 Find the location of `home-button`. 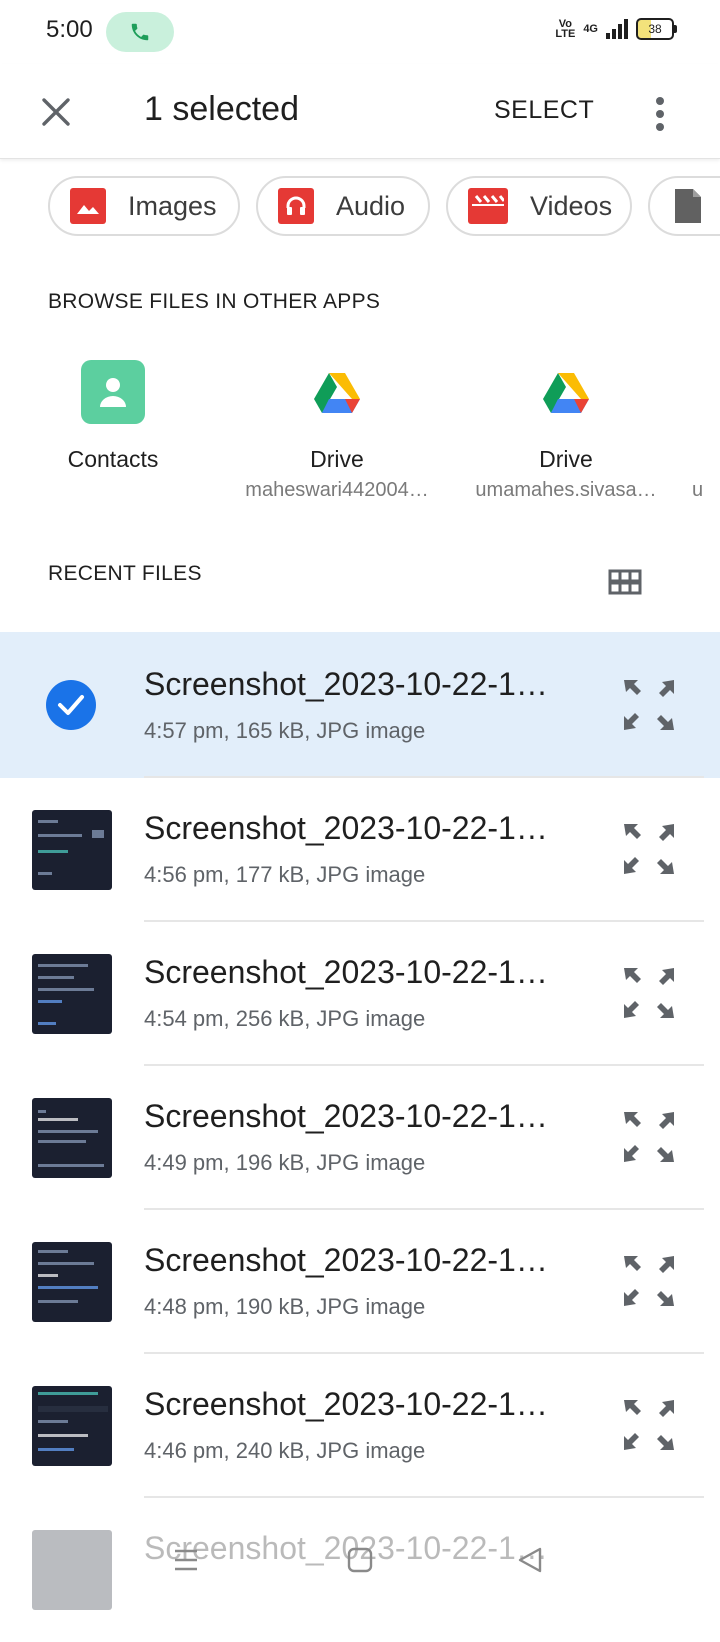

home-button is located at coordinates (360, 1560).